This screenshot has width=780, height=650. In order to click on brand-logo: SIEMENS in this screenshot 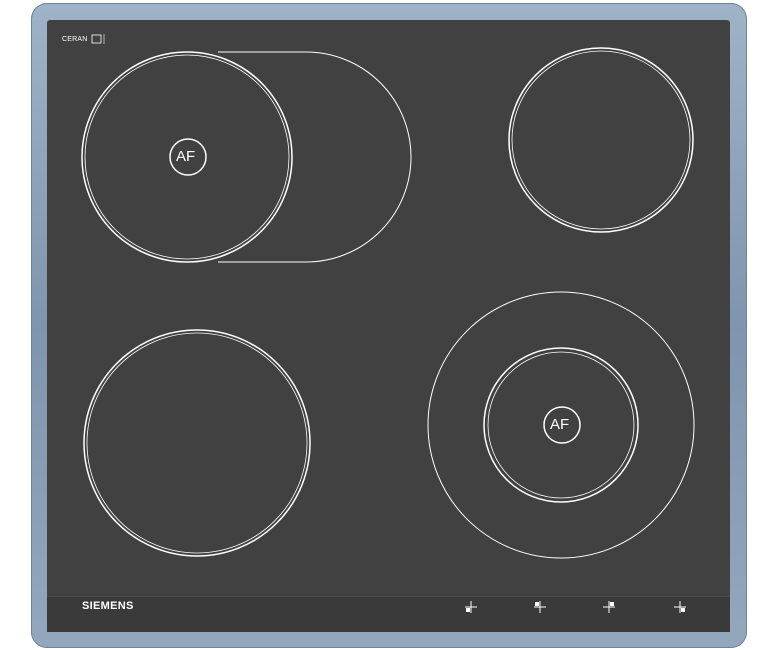, I will do `click(108, 606)`.